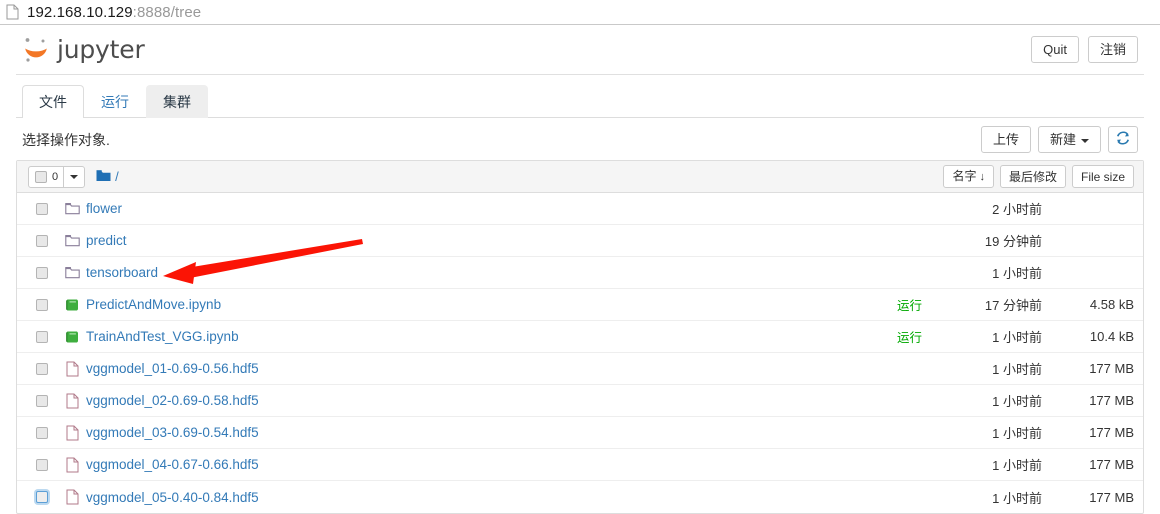 The width and height of the screenshot is (1160, 514). What do you see at coordinates (1111, 304) in the screenshot?
I see `file-size: 4.58 kB` at bounding box center [1111, 304].